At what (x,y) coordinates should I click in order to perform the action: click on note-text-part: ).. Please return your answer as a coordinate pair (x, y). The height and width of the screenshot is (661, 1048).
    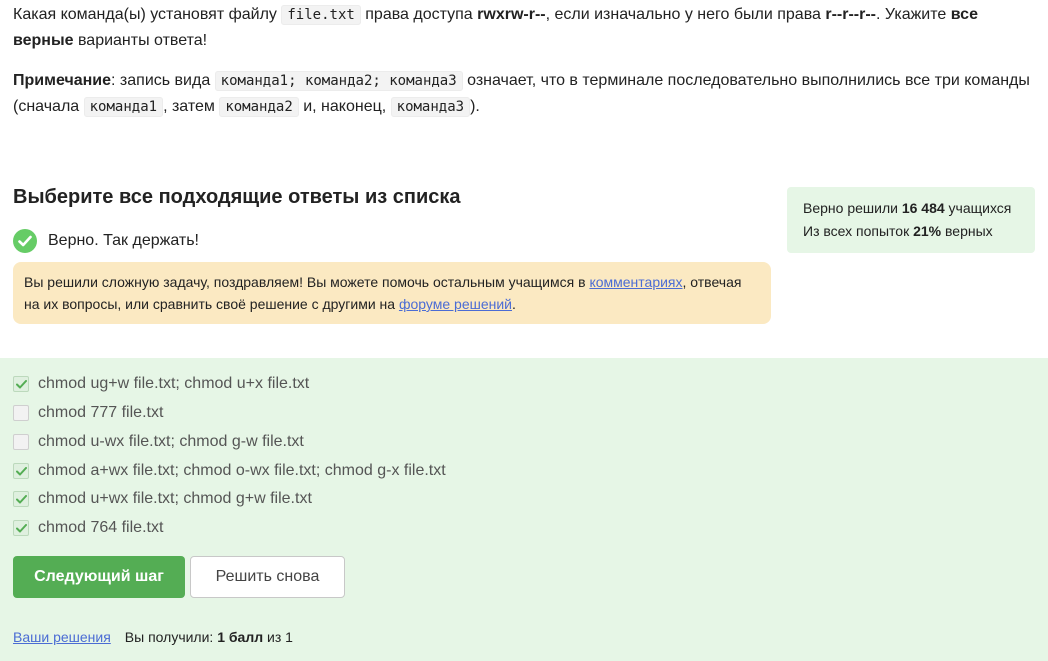
    Looking at the image, I should click on (475, 106).